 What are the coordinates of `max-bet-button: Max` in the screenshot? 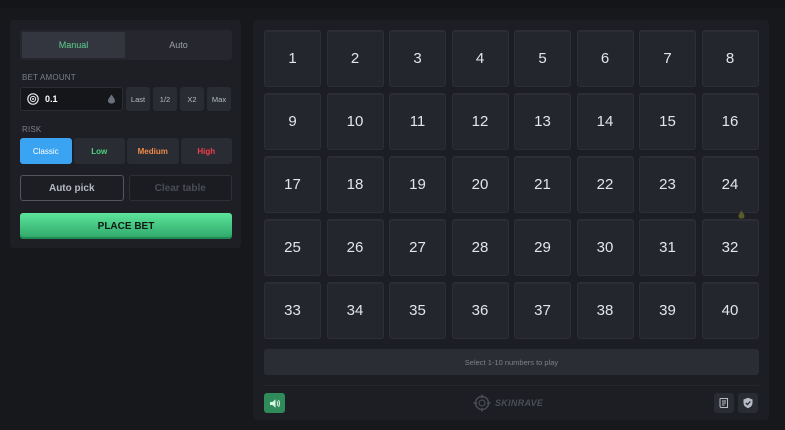 It's located at (219, 99).